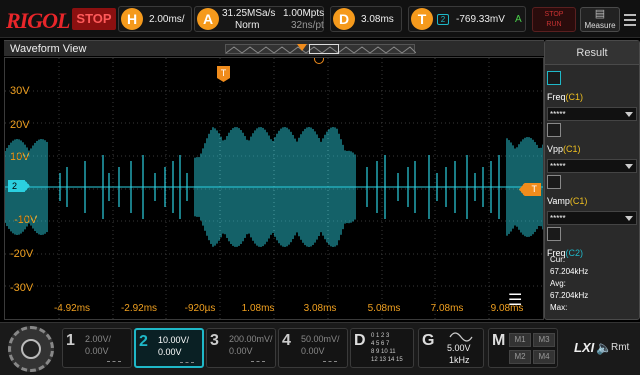 The width and height of the screenshot is (640, 375). What do you see at coordinates (544, 340) in the screenshot?
I see `math-m3-button: M3` at bounding box center [544, 340].